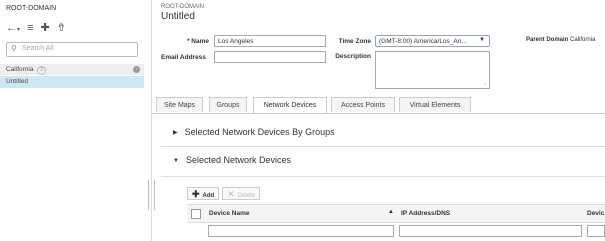 The height and width of the screenshot is (241, 605). I want to click on ip-address-filter, so click(490, 231).